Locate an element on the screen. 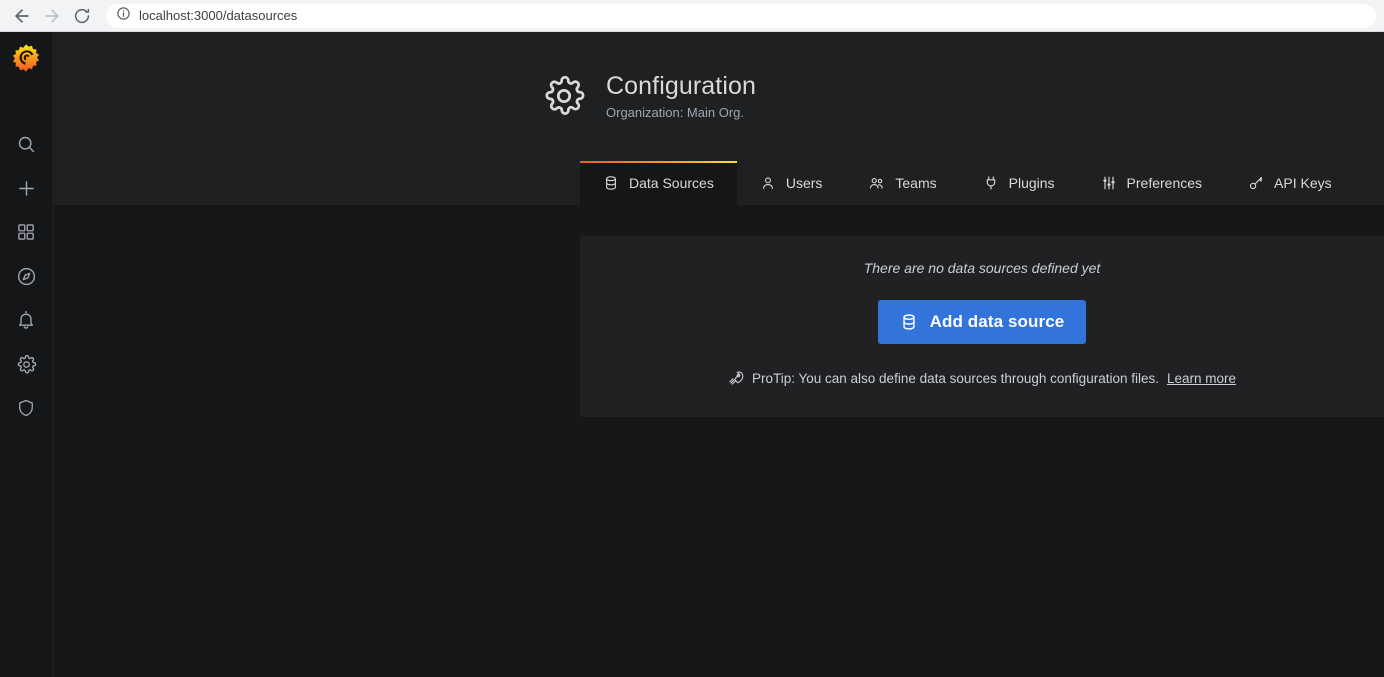  sidebar-item-explore is located at coordinates (26, 276).